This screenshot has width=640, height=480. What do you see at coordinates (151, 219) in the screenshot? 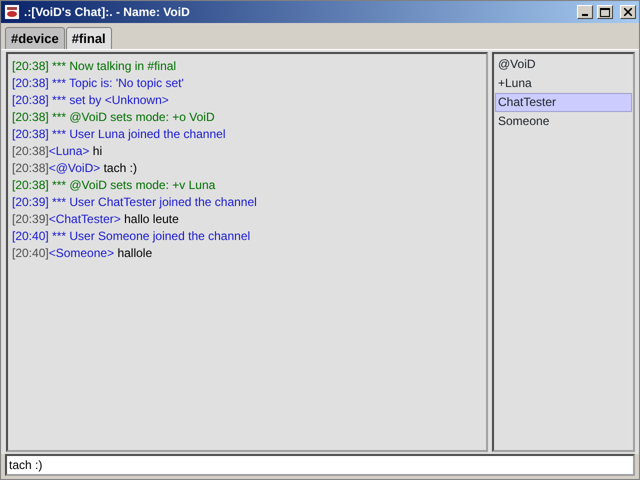
I see `message-text: hallo leute` at bounding box center [151, 219].